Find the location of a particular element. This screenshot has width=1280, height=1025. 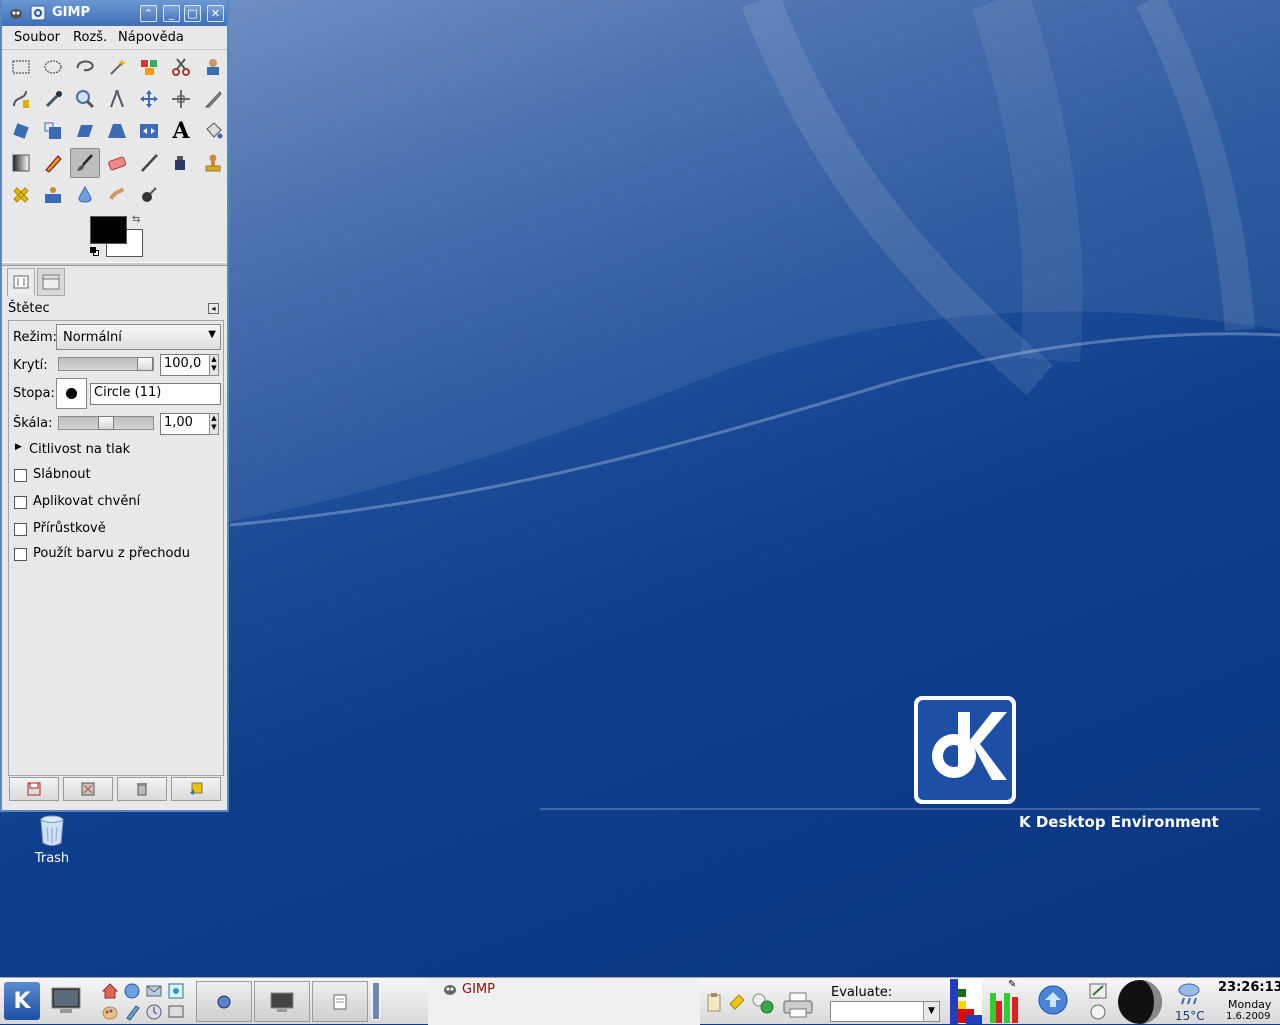

crop-tool is located at coordinates (213, 99).